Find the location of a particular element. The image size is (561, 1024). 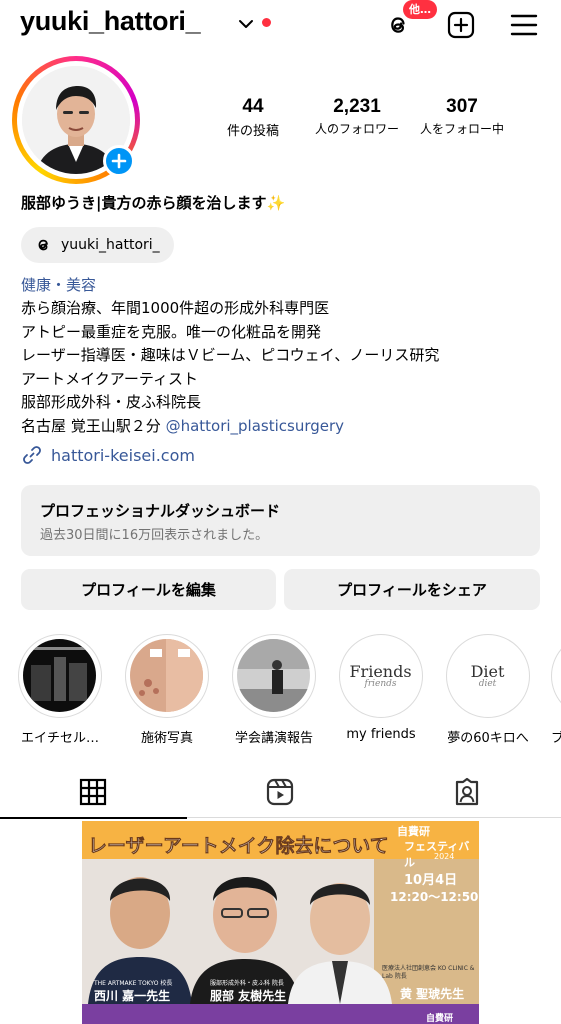

tab-grid is located at coordinates (93, 792).